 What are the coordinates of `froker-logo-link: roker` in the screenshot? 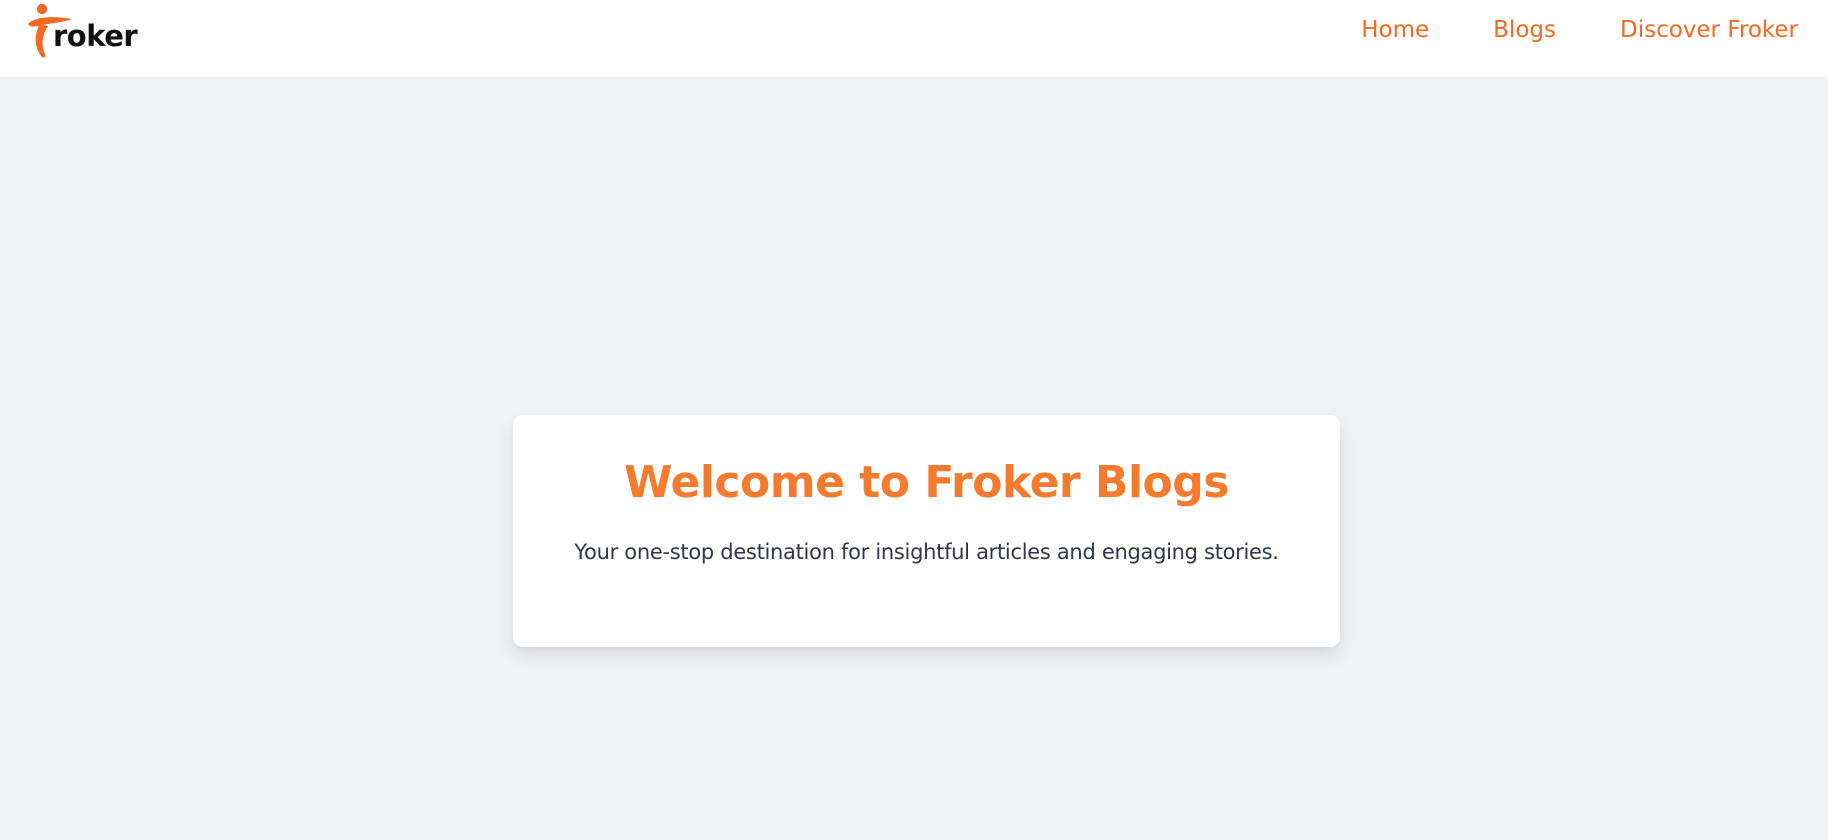 It's located at (86, 32).